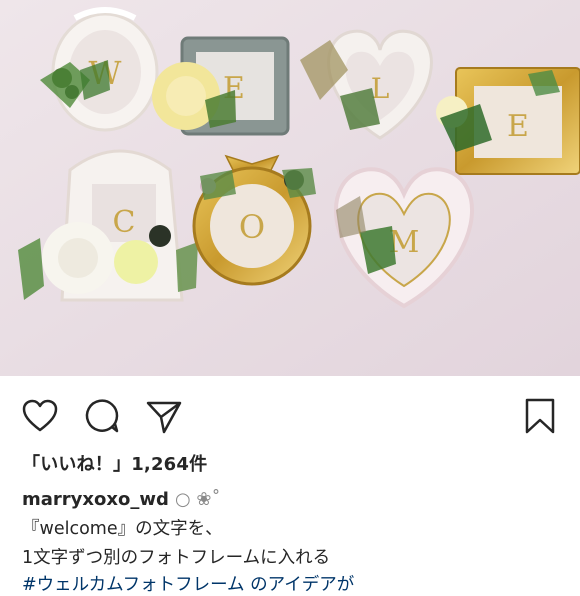 Image resolution: width=580 pixels, height=596 pixels. Describe the element at coordinates (252, 227) in the screenshot. I see `frame-letter-o: O` at that location.